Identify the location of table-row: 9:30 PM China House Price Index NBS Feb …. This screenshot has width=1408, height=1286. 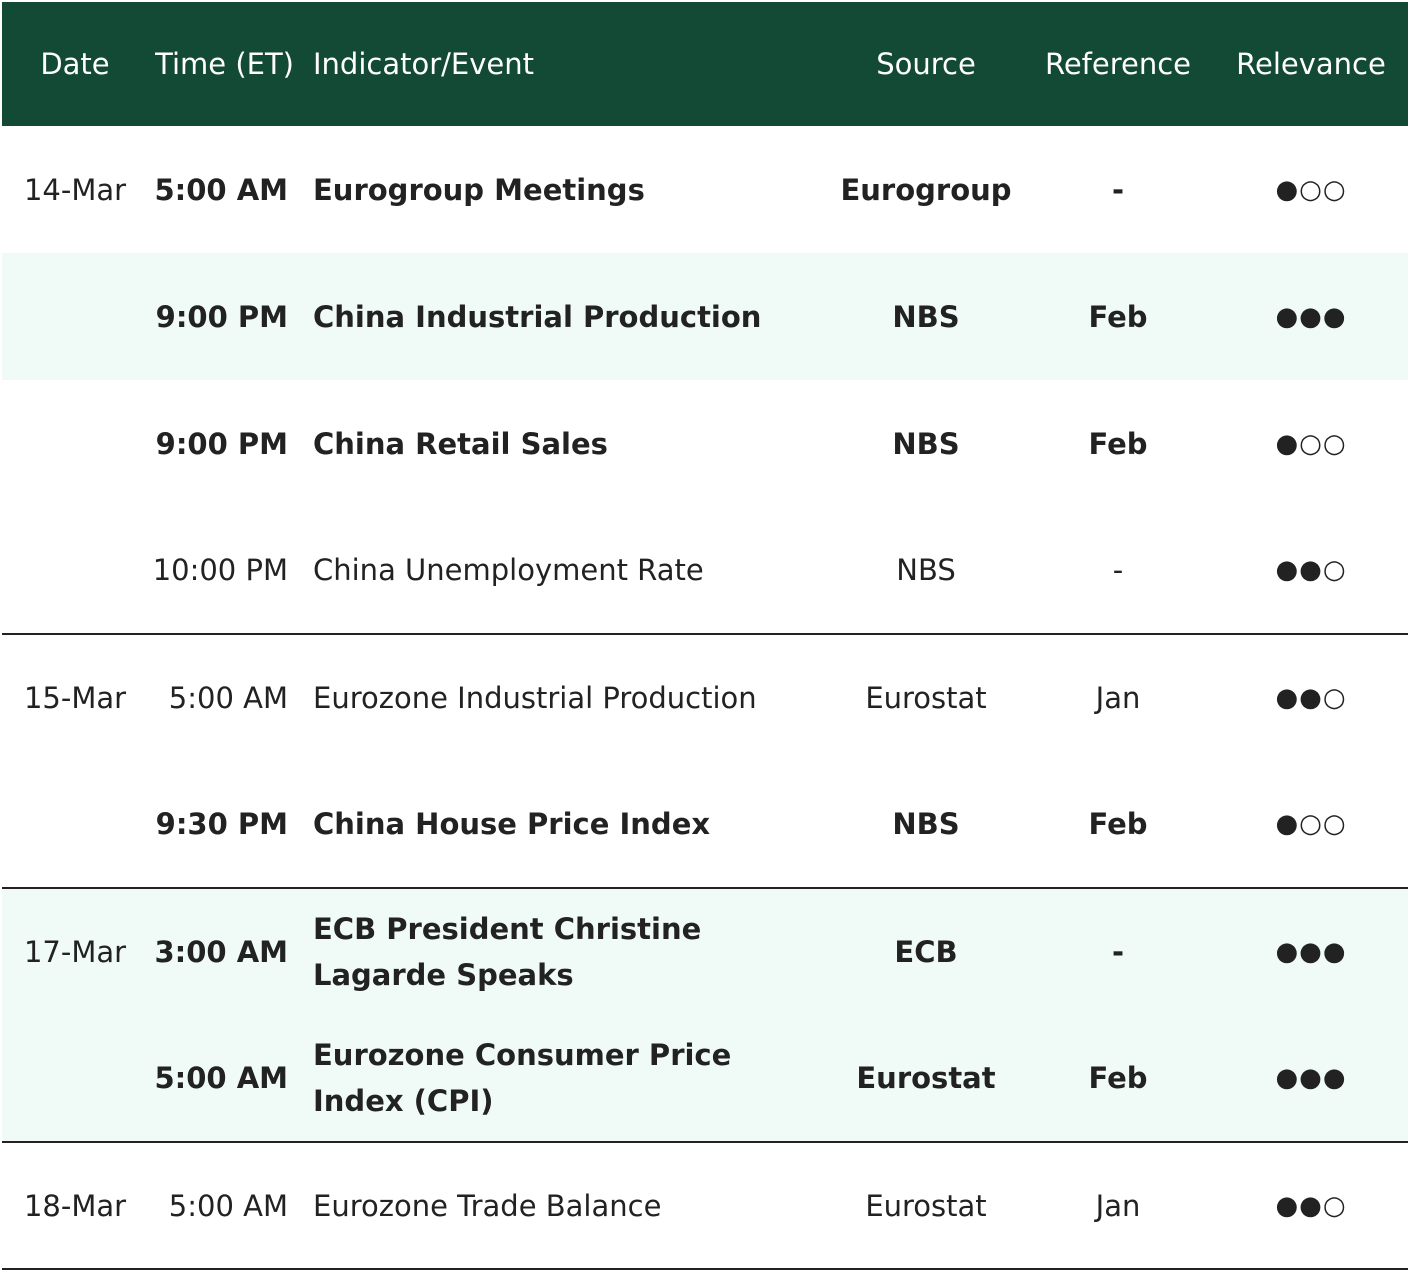
(705, 825).